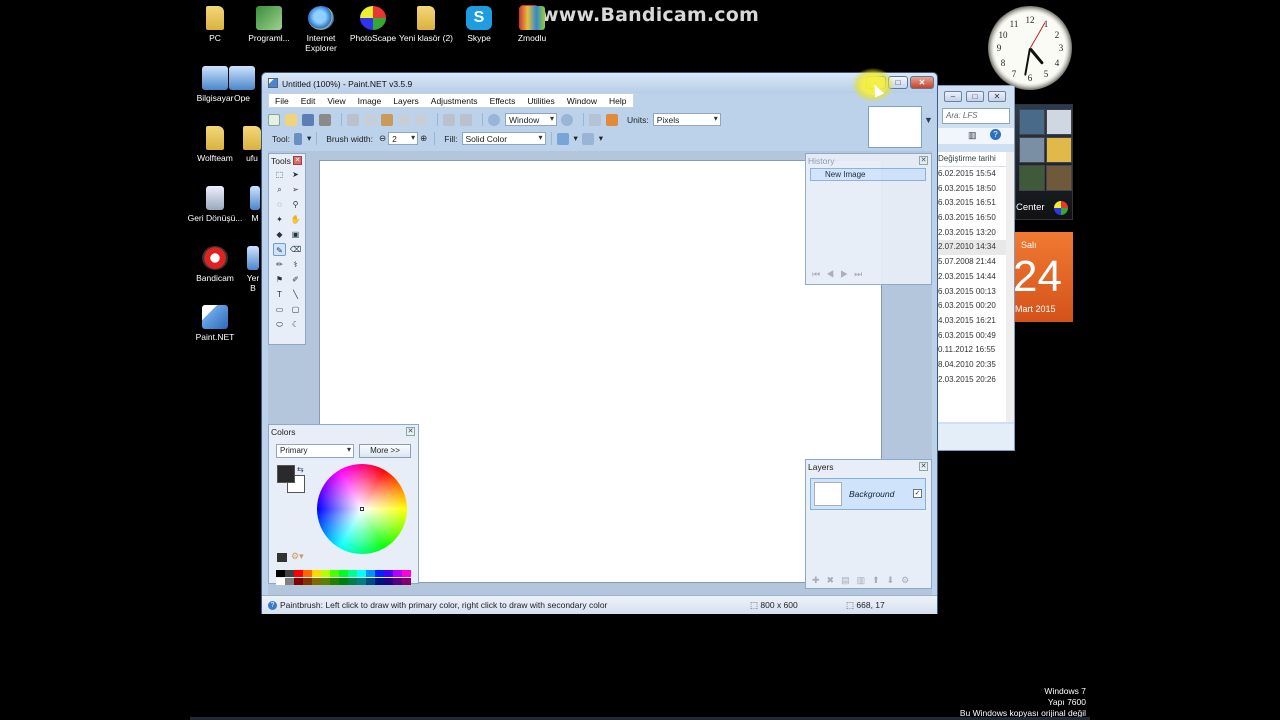 The image size is (1280, 720). I want to click on desktop-icon-pc: PC, so click(215, 24).